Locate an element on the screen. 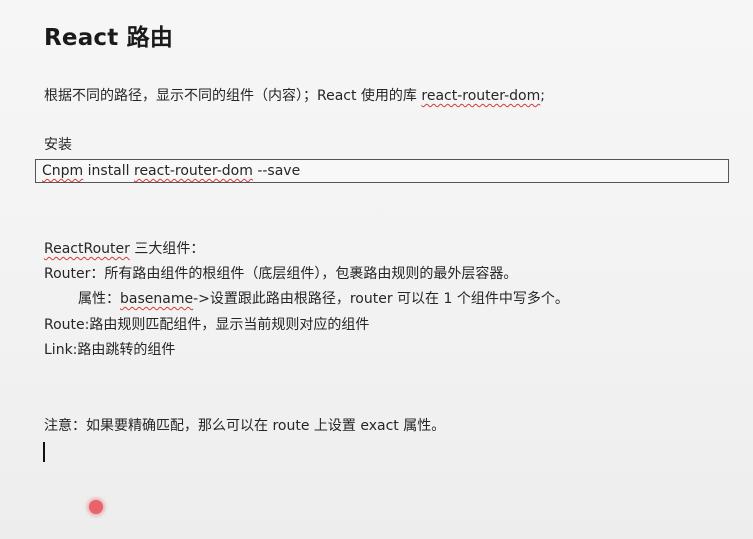  install-cnpm: Cnpm is located at coordinates (63, 171).